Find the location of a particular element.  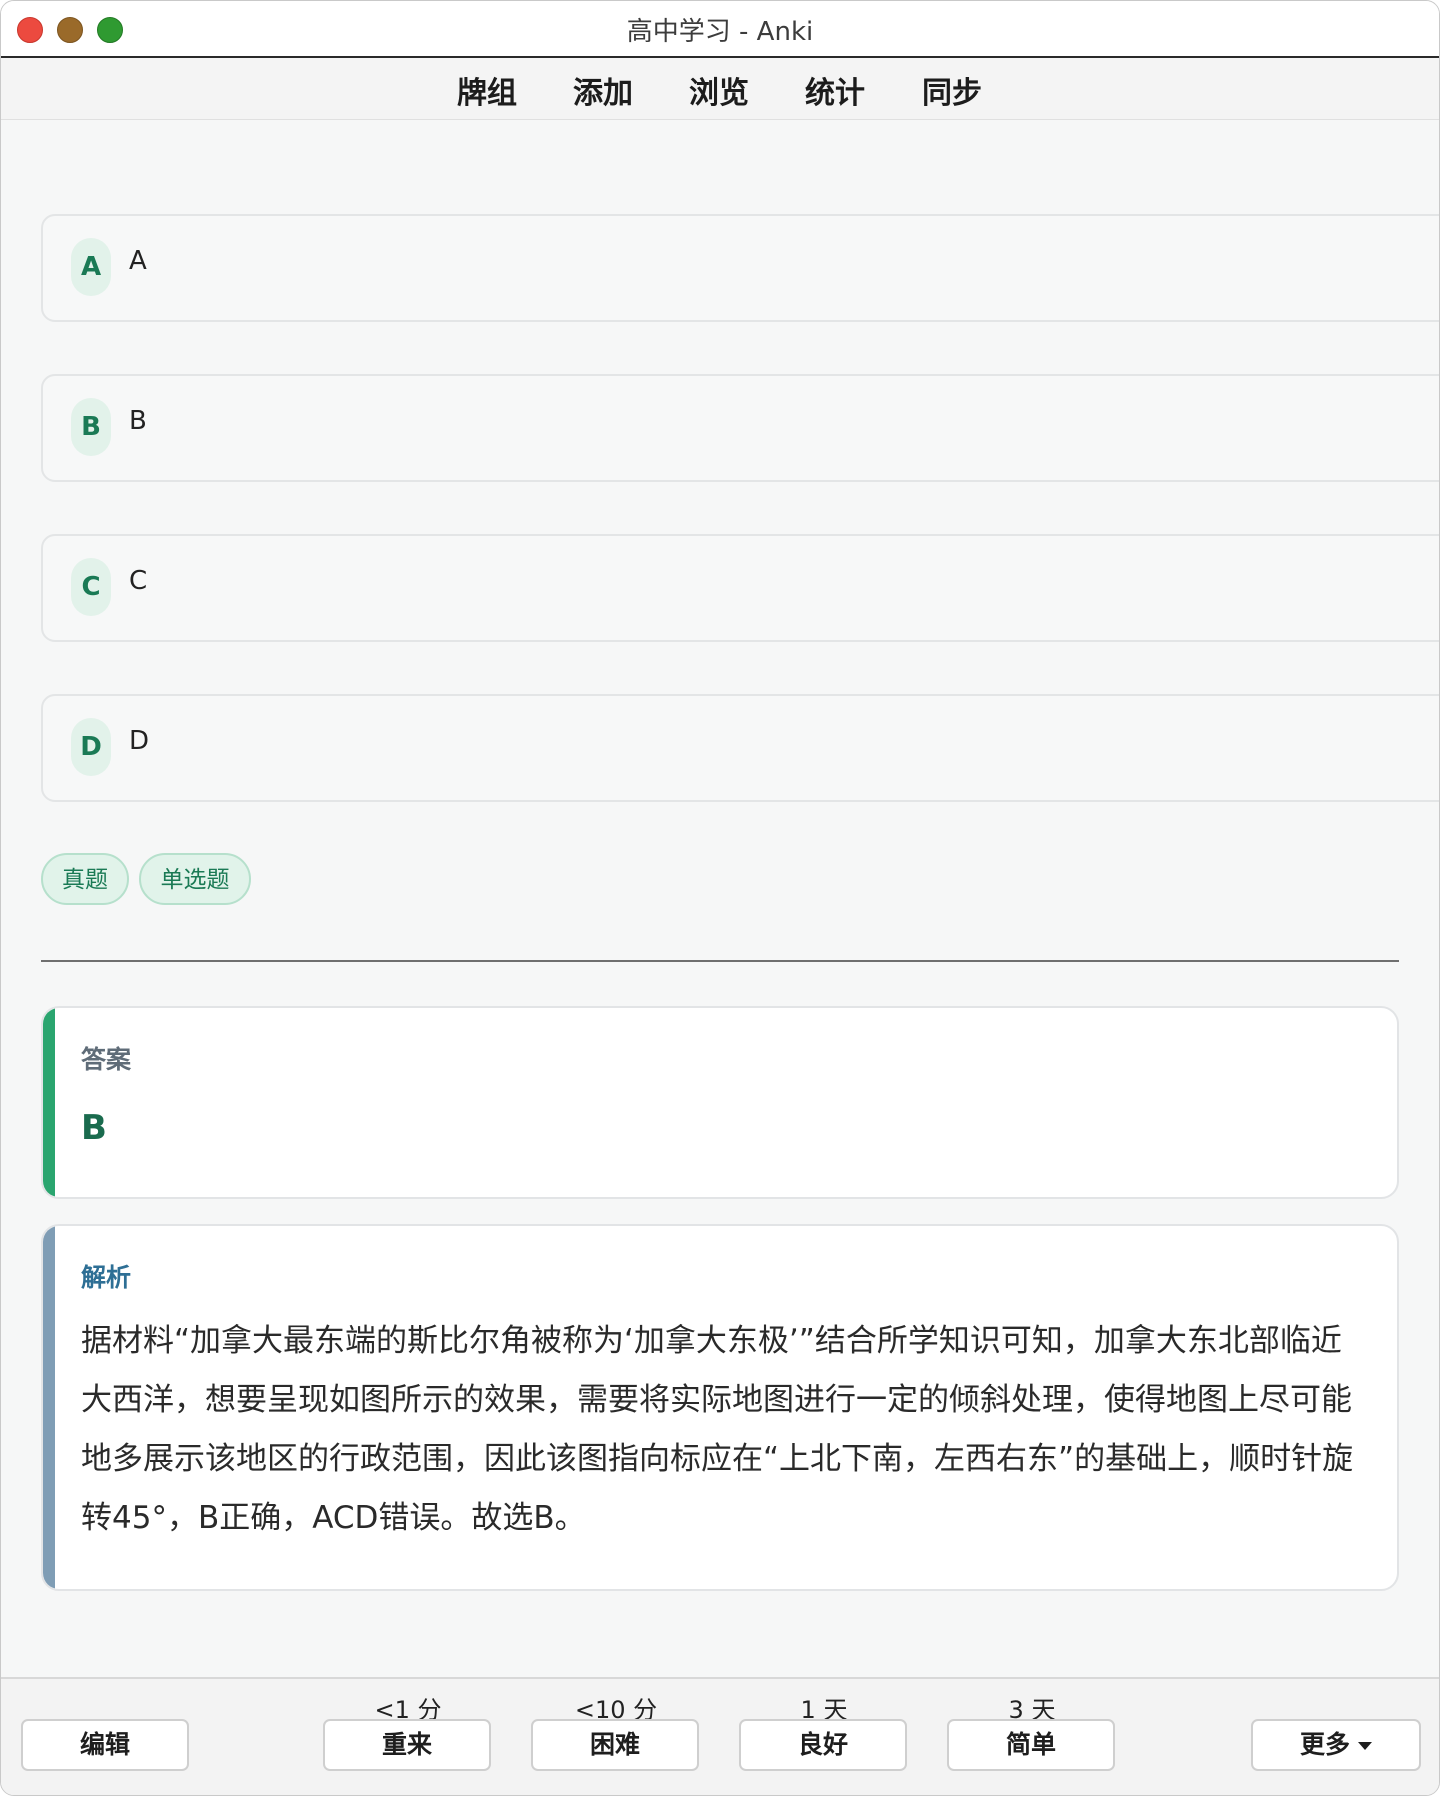

chevron-down-icon is located at coordinates (1365, 1746).